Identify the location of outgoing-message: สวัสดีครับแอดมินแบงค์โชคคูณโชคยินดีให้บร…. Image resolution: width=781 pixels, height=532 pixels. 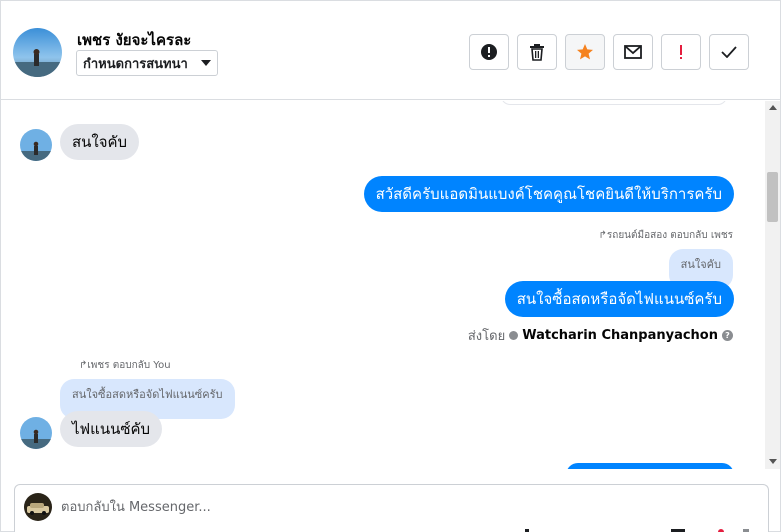
(548, 194).